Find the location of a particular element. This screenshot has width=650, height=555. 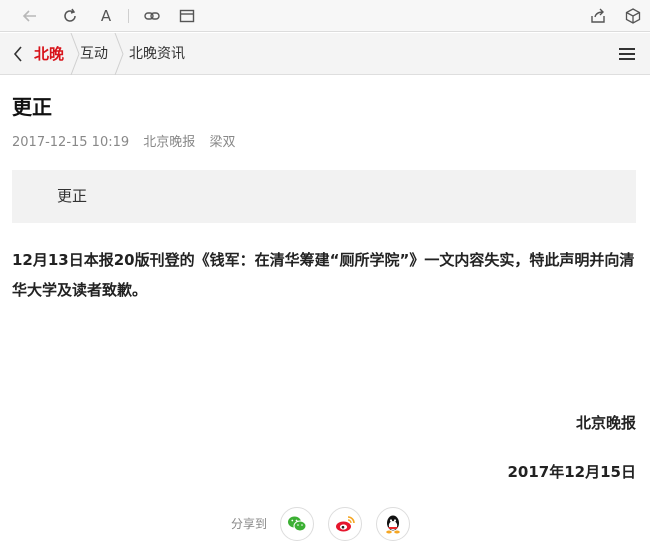

share-label: 分享到 is located at coordinates (249, 524).